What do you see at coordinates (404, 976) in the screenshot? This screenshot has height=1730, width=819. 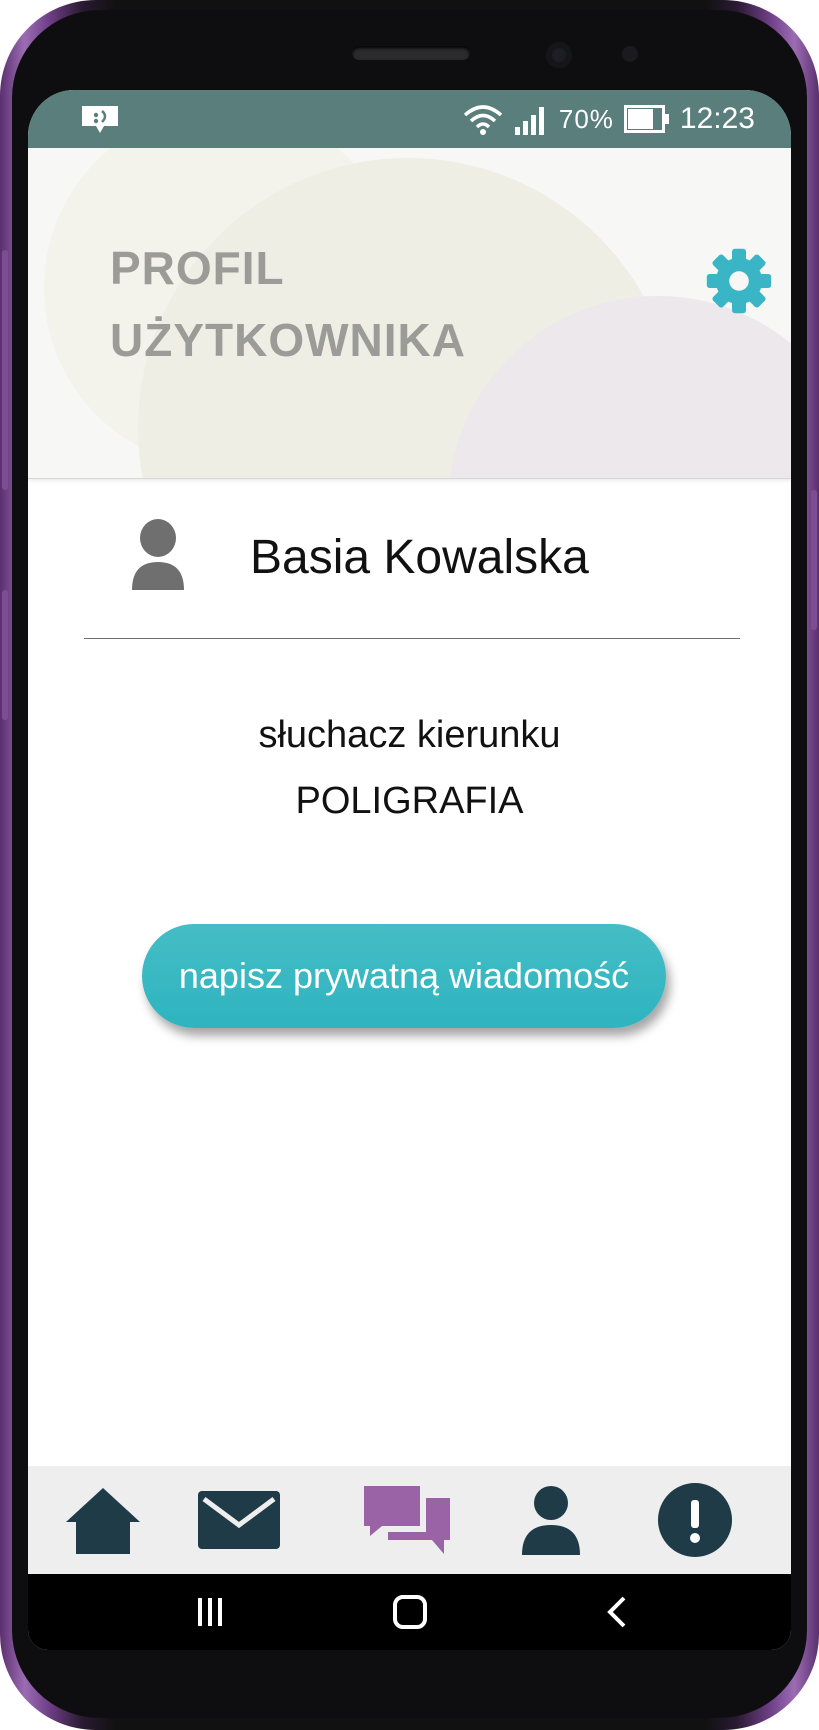 I see `send-private-message-button: napisz prywatną wiadomość` at bounding box center [404, 976].